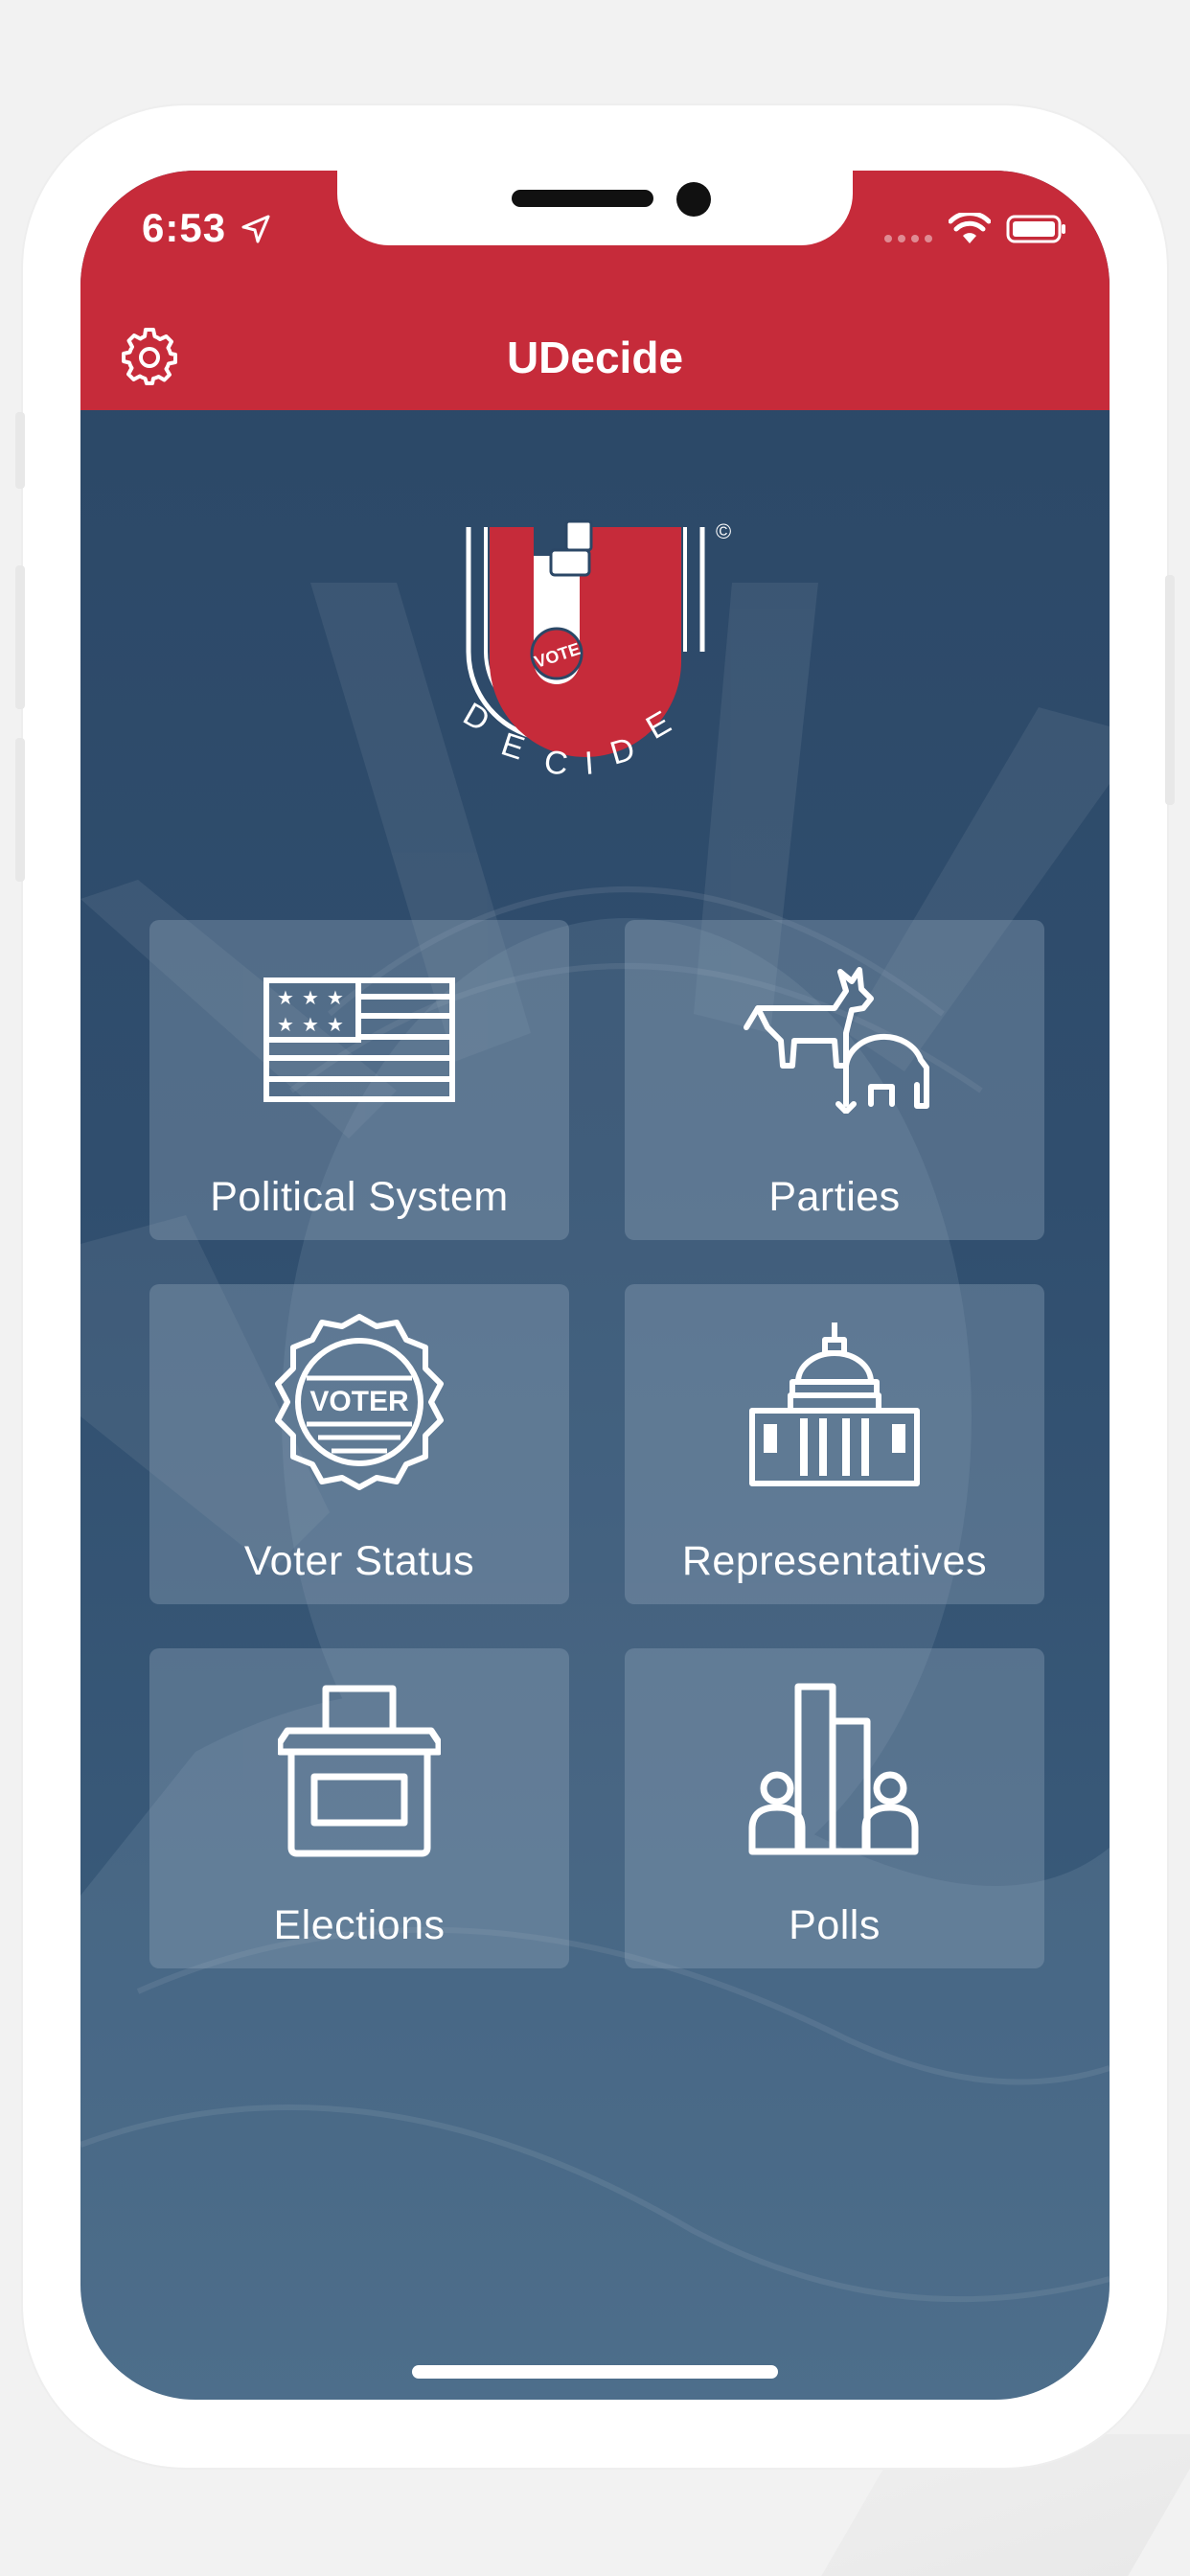  What do you see at coordinates (837, 1040) in the screenshot?
I see `donkey-elephant-icon` at bounding box center [837, 1040].